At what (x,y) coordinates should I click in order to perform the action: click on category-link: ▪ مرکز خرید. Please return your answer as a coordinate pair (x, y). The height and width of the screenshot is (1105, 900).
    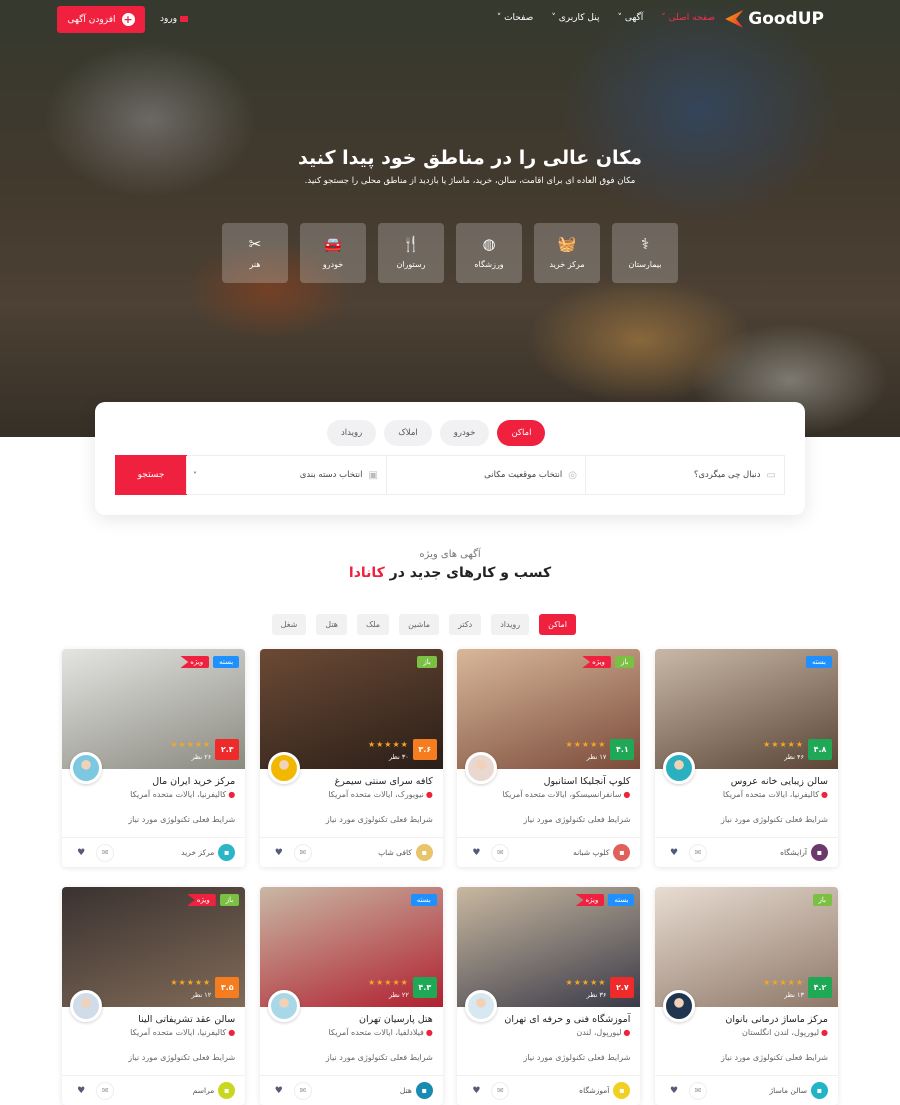
    Looking at the image, I should click on (208, 852).